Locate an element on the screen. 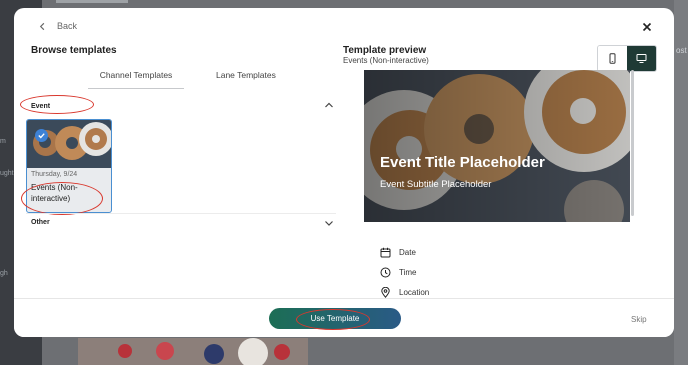 The width and height of the screenshot is (688, 365). modal-footer: Use Template Skip is located at coordinates (344, 317).